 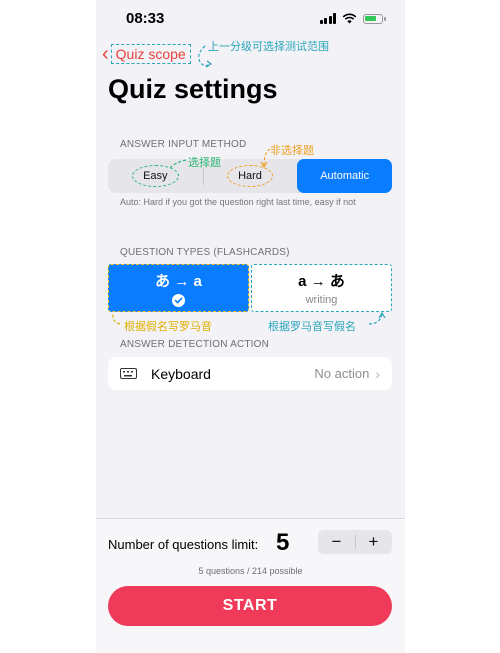 I want to click on detection-header: ANSWER DETECTION ACTION, so click(x=195, y=344).